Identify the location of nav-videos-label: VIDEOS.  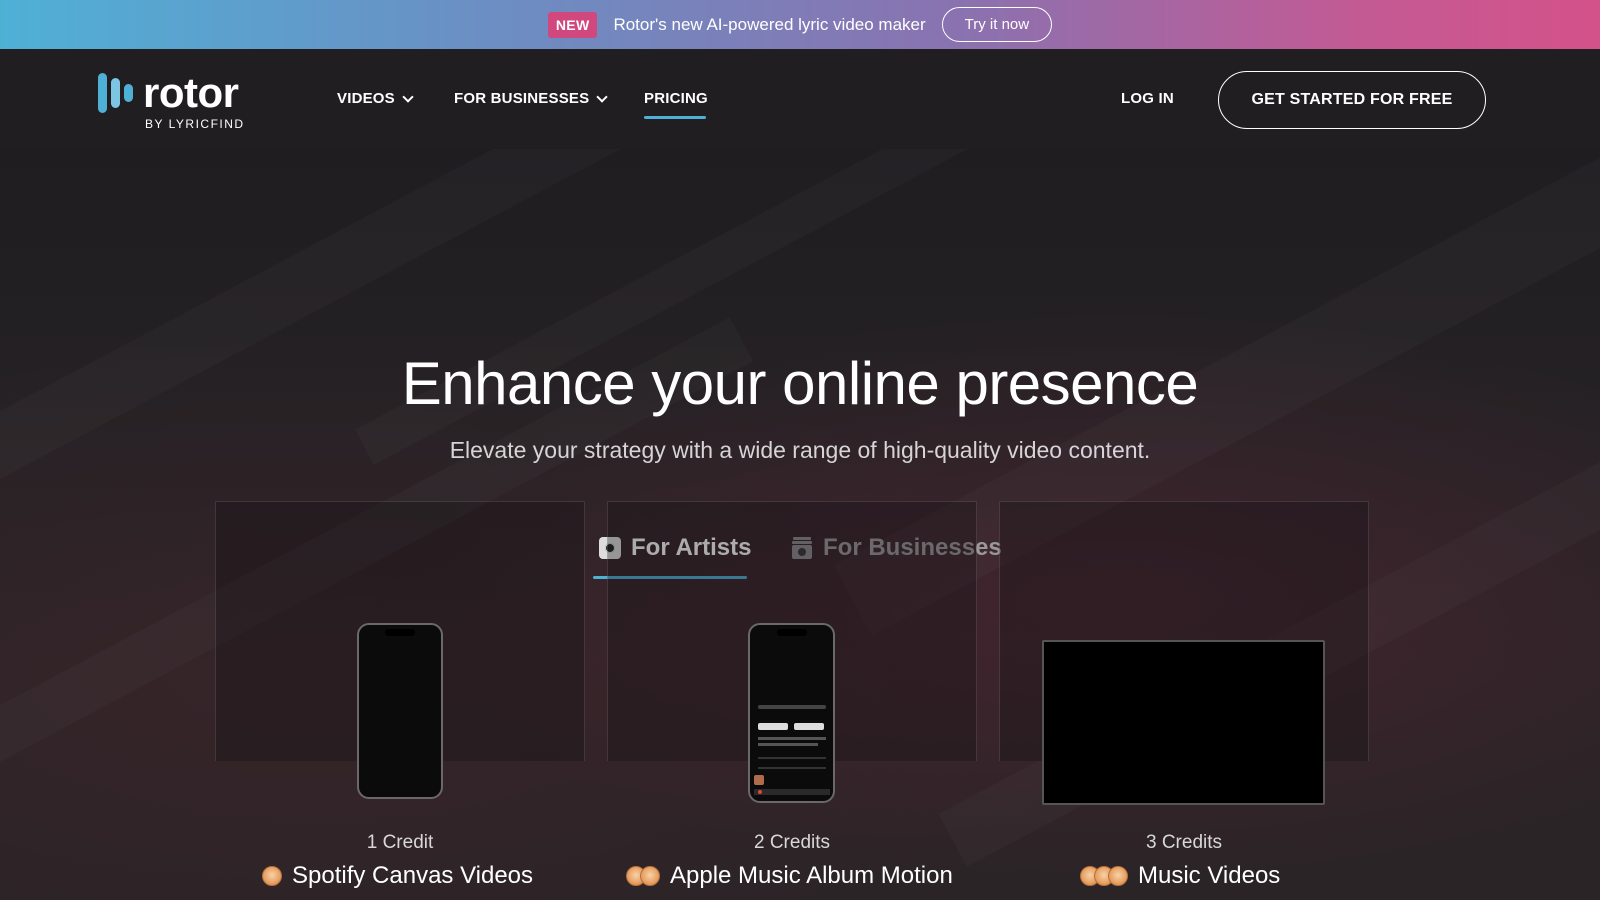
(366, 98).